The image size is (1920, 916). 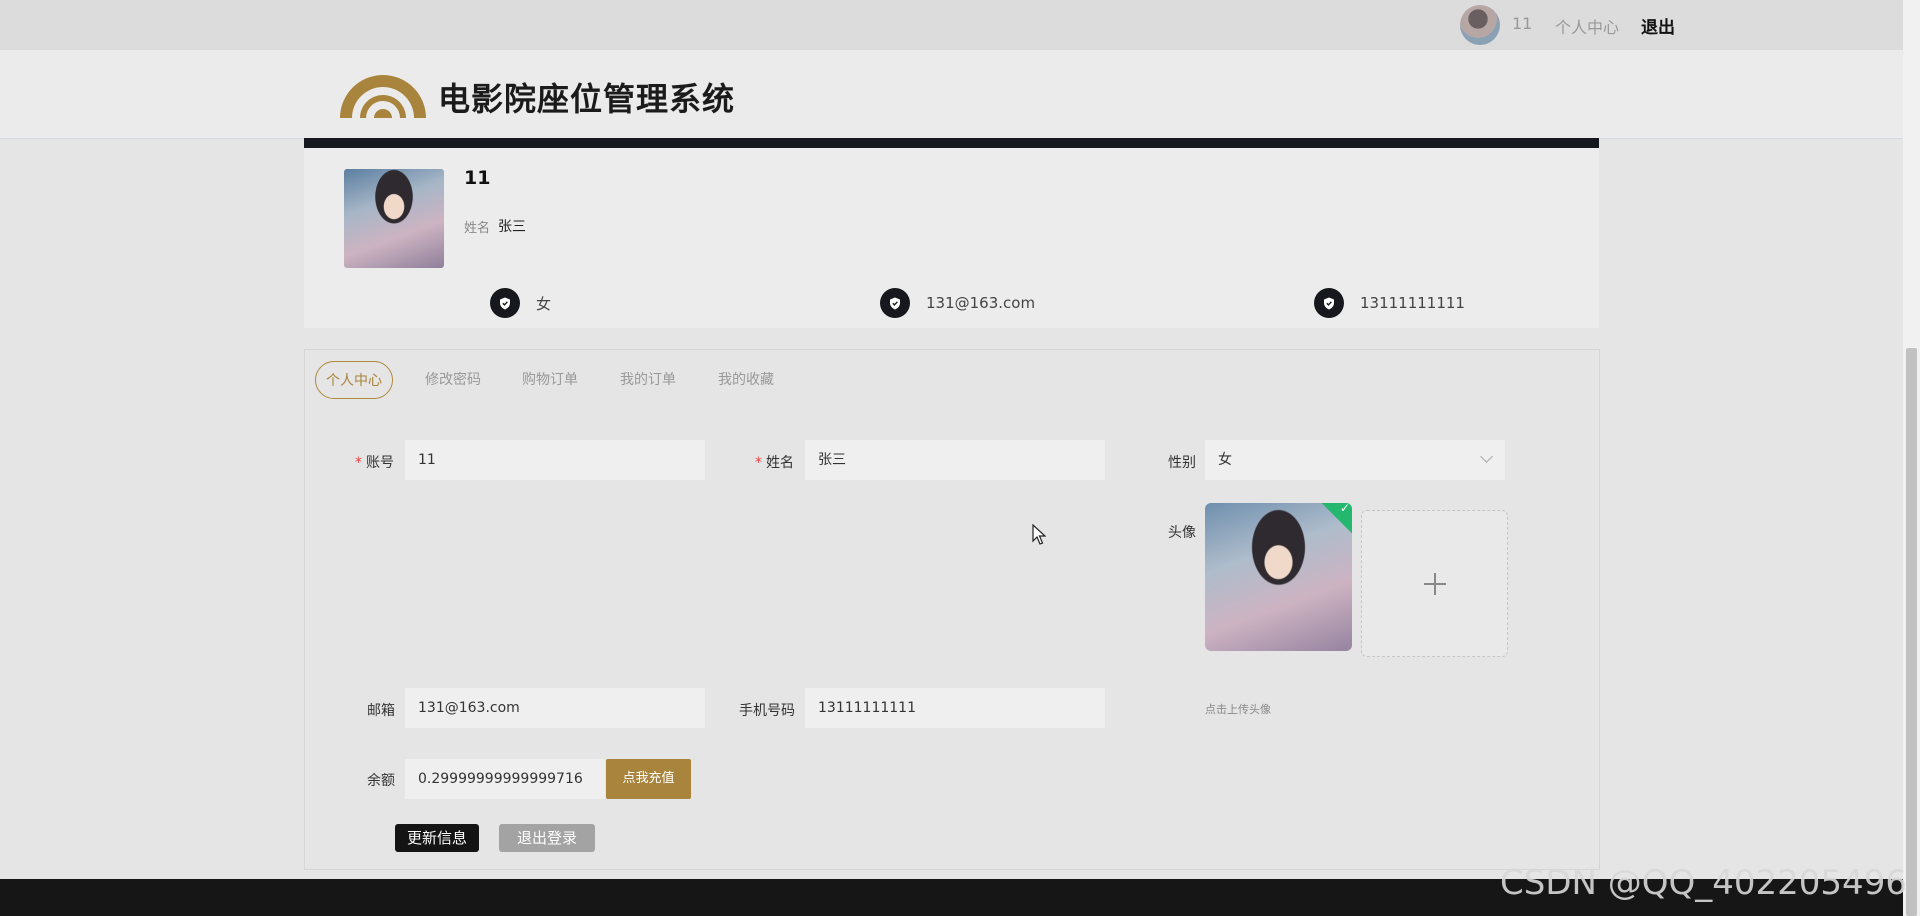 What do you see at coordinates (1182, 533) in the screenshot?
I see `avatar-label: 头像` at bounding box center [1182, 533].